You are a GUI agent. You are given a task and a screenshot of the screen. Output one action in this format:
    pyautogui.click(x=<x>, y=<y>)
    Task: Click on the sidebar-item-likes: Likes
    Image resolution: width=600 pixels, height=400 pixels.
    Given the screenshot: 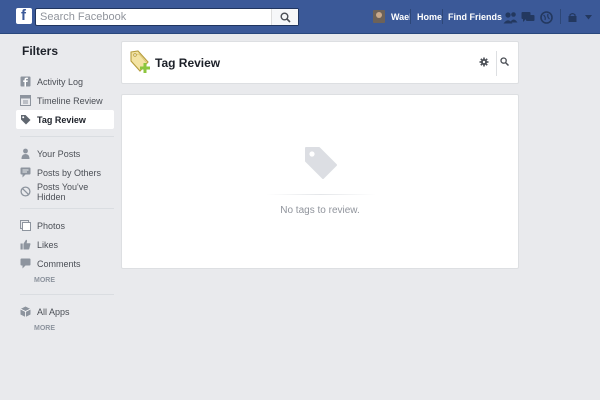 What is the action you would take?
    pyautogui.click(x=65, y=244)
    